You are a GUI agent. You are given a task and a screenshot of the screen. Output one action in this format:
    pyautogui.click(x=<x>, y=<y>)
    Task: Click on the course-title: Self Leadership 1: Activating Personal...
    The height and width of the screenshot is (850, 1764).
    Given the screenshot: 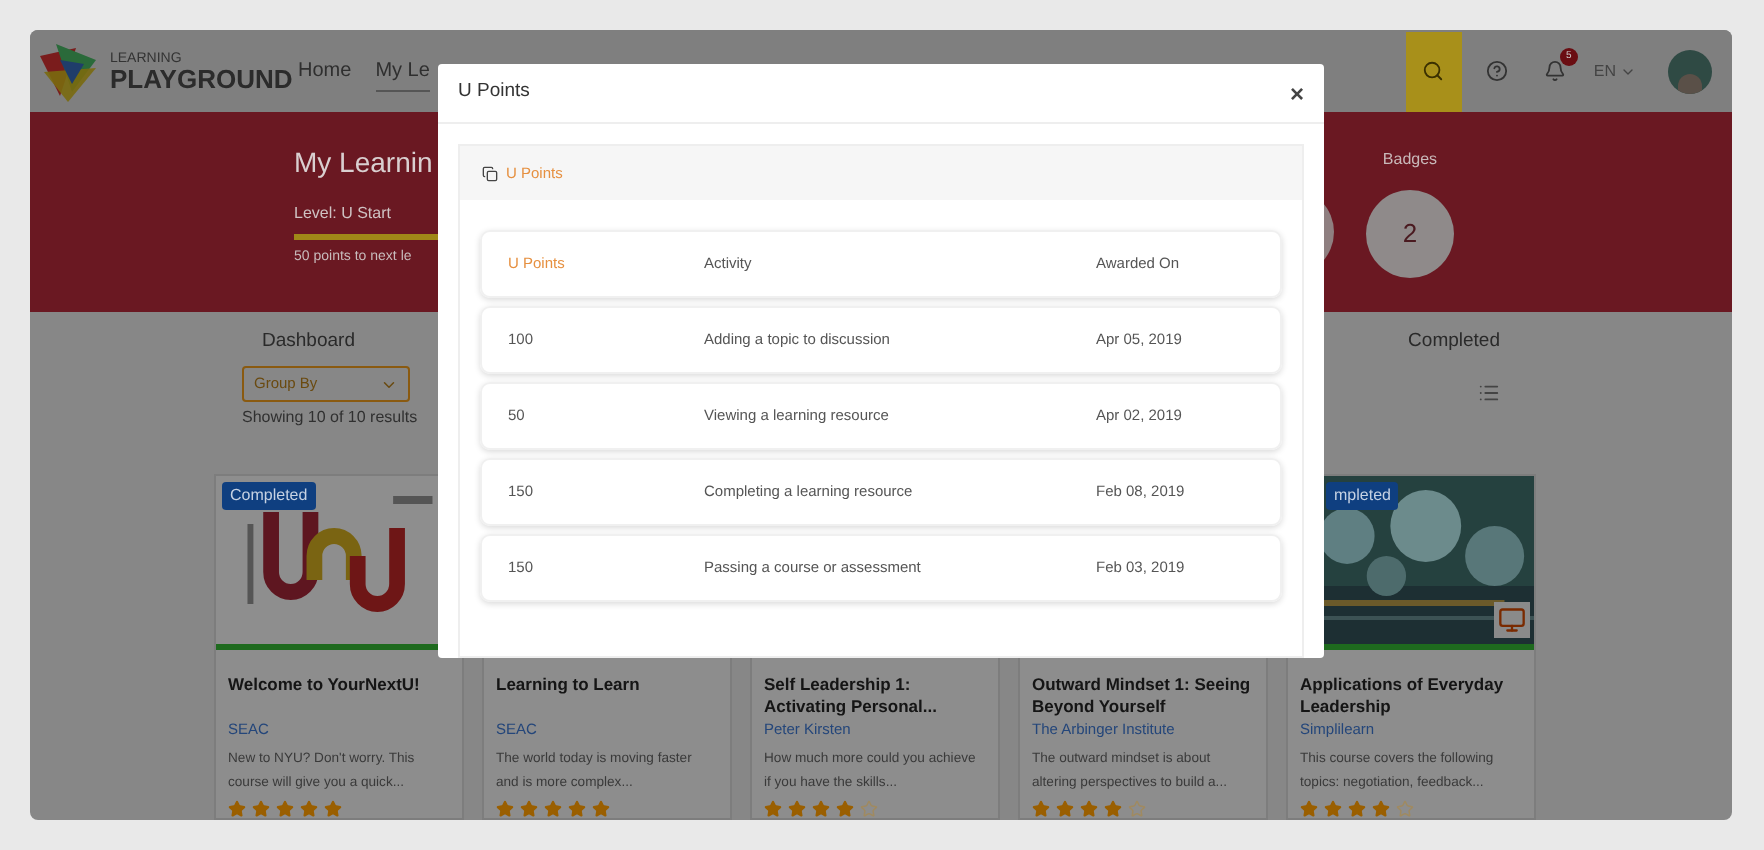 What is the action you would take?
    pyautogui.click(x=875, y=696)
    